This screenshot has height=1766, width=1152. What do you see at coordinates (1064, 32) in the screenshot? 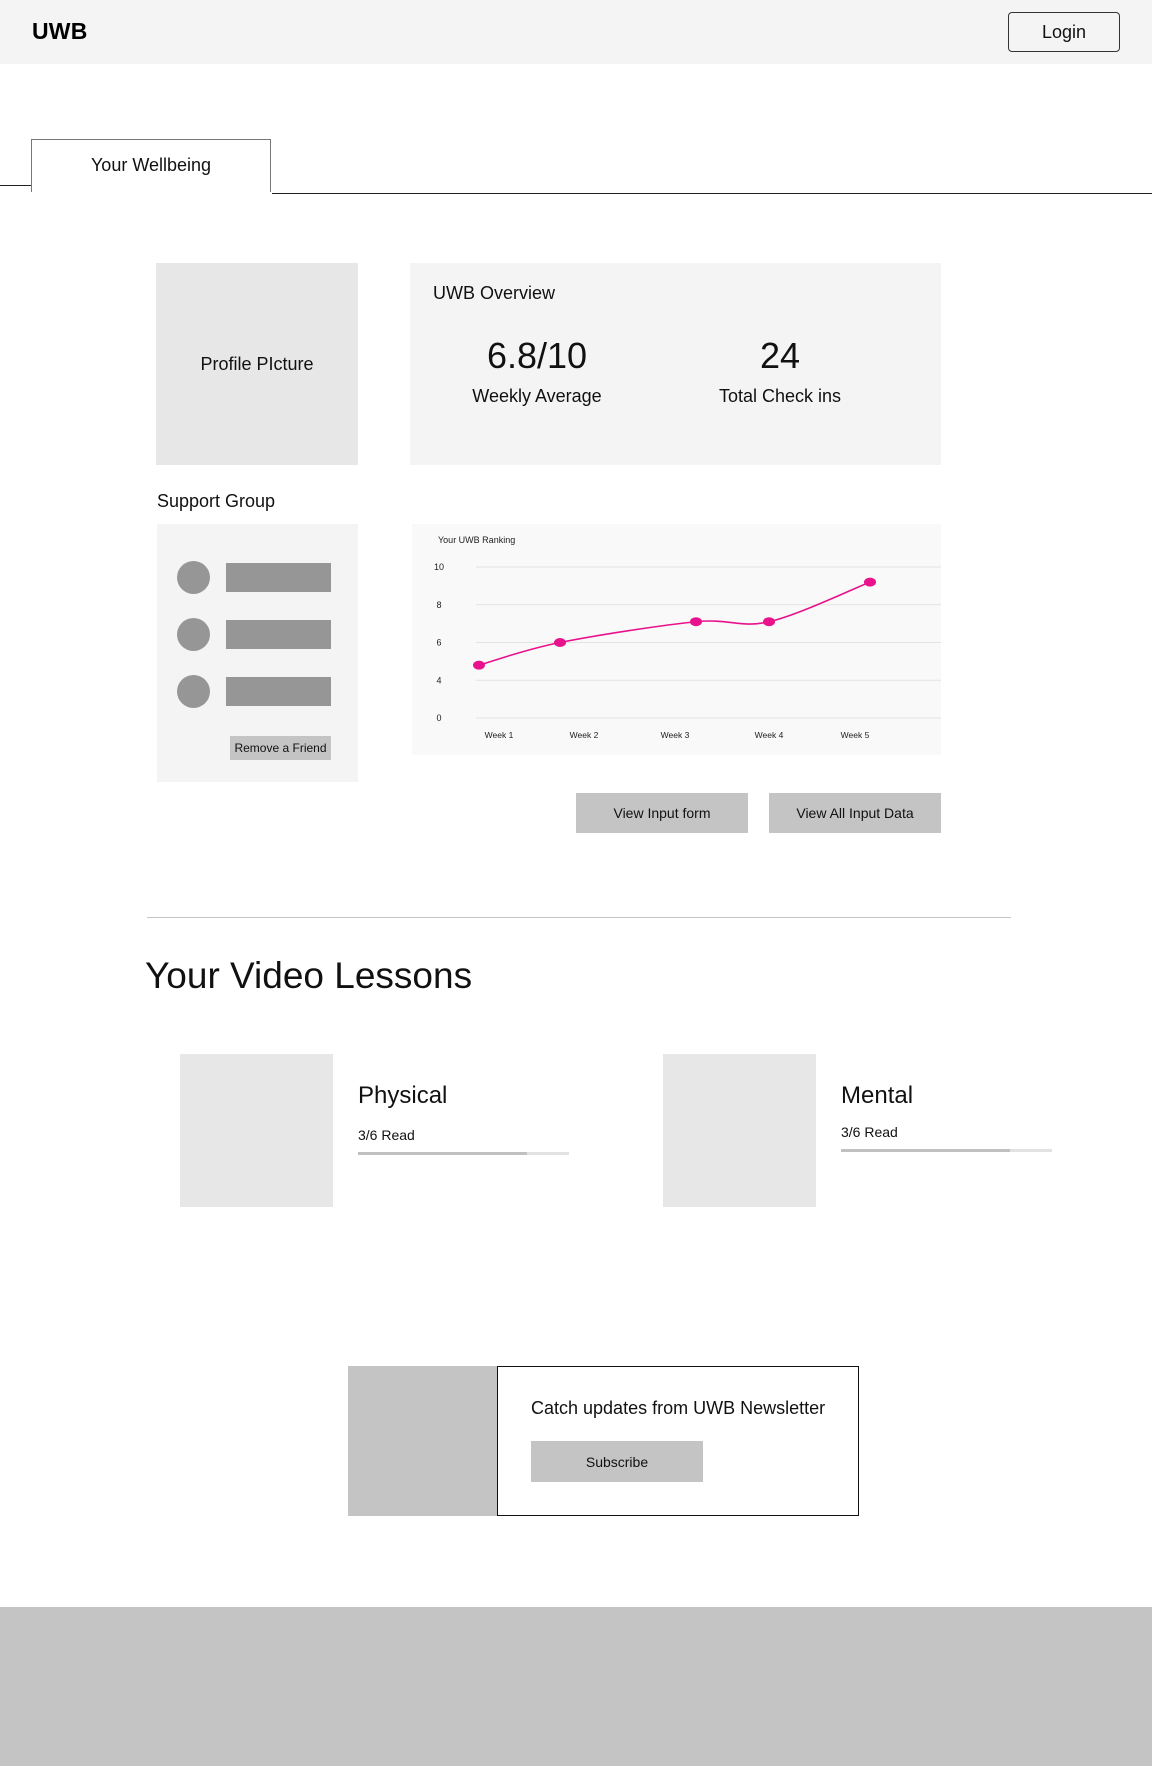
I see `login-button: Login` at bounding box center [1064, 32].